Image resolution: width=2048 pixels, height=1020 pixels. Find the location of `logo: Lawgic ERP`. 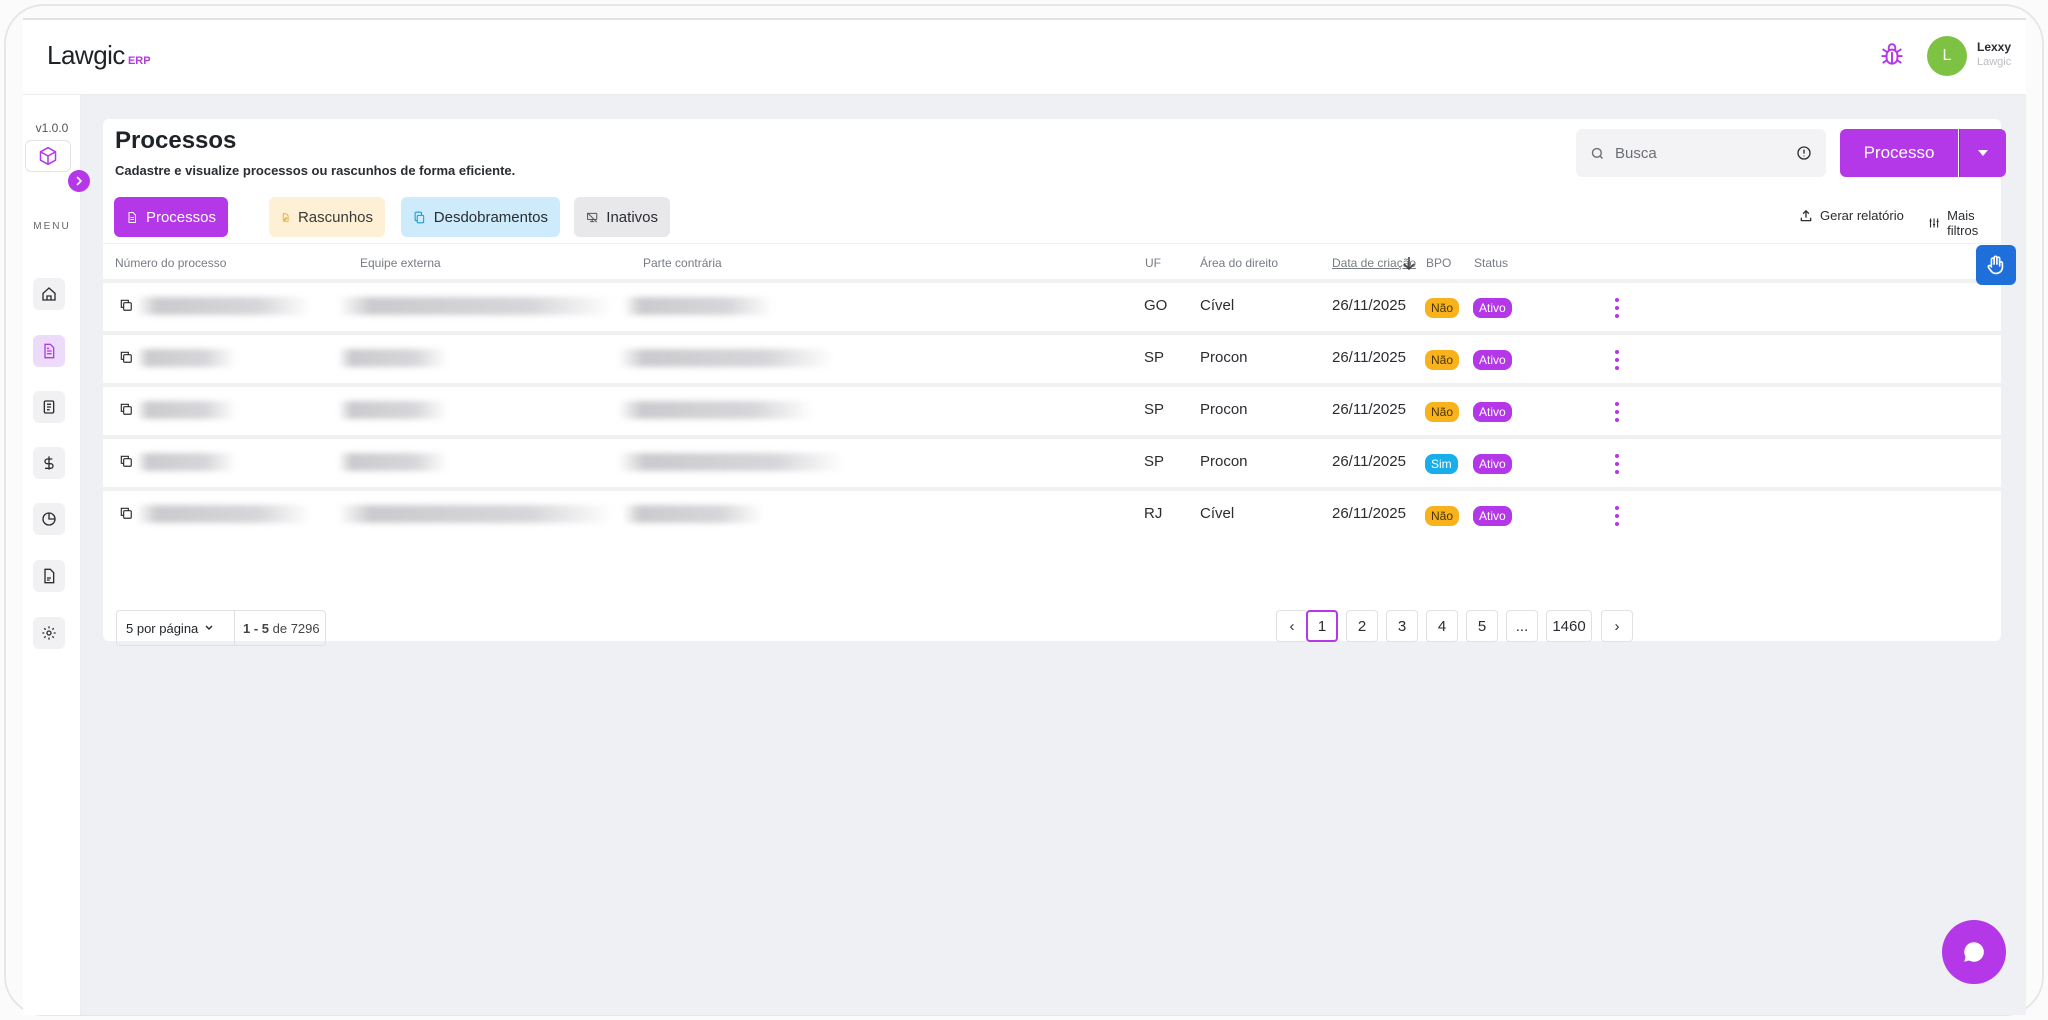

logo: Lawgic ERP is located at coordinates (99, 55).